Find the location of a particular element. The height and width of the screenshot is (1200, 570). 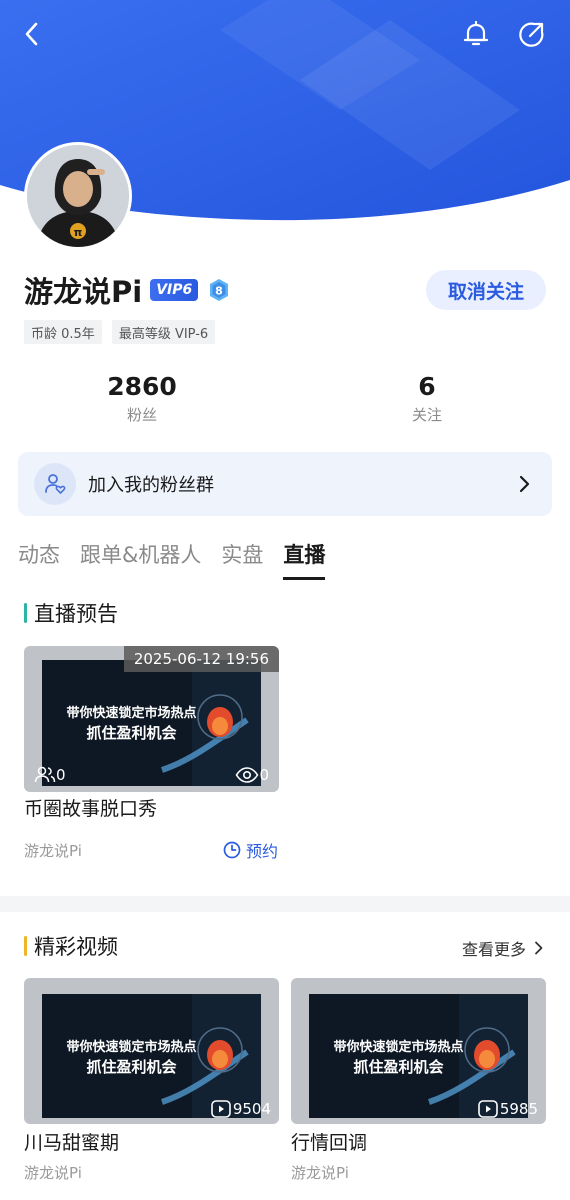

see-more-label: 查看更多 is located at coordinates (493, 949).